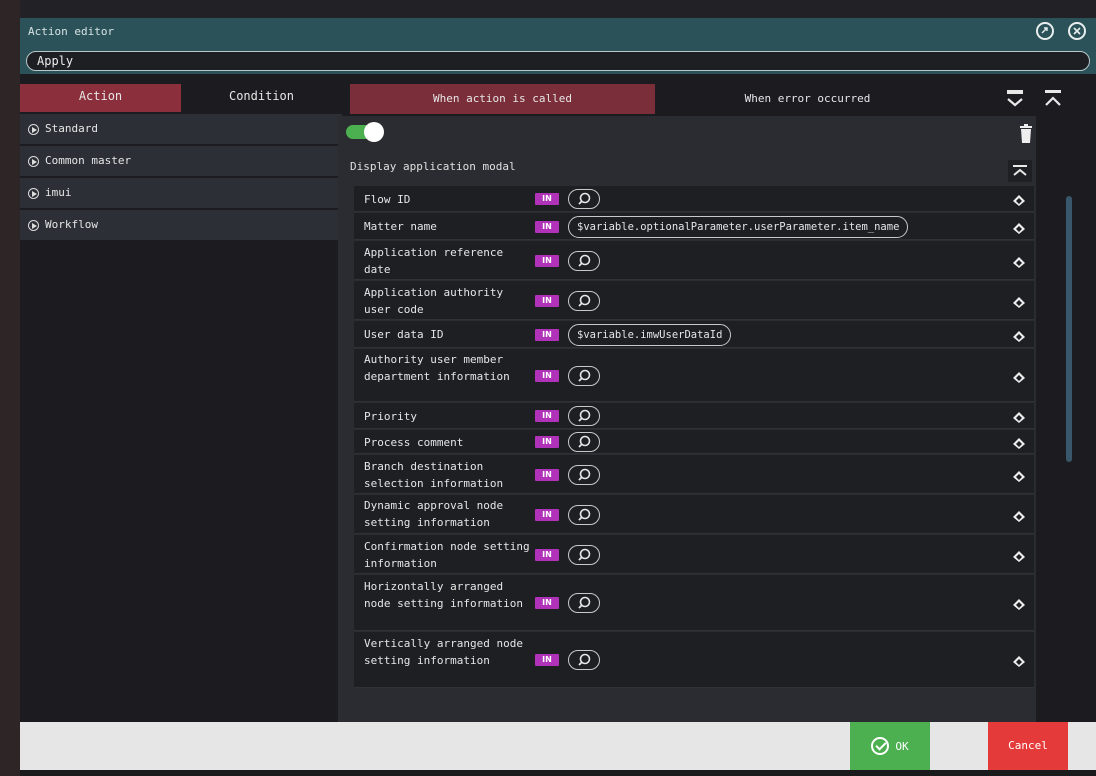 The height and width of the screenshot is (776, 1096). What do you see at coordinates (10, 388) in the screenshot?
I see `background-strip` at bounding box center [10, 388].